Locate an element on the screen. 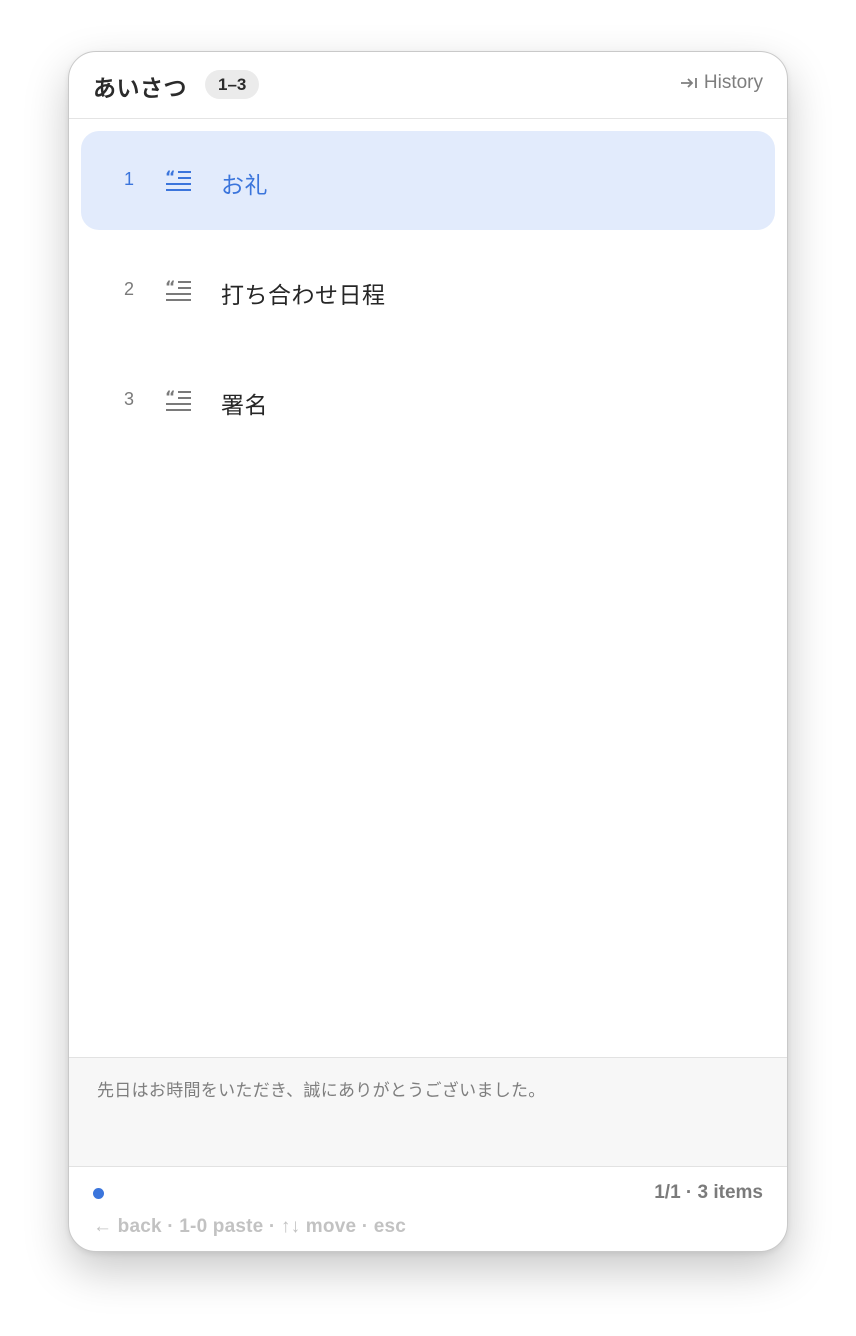  arrow-to-right-icon is located at coordinates (689, 83).